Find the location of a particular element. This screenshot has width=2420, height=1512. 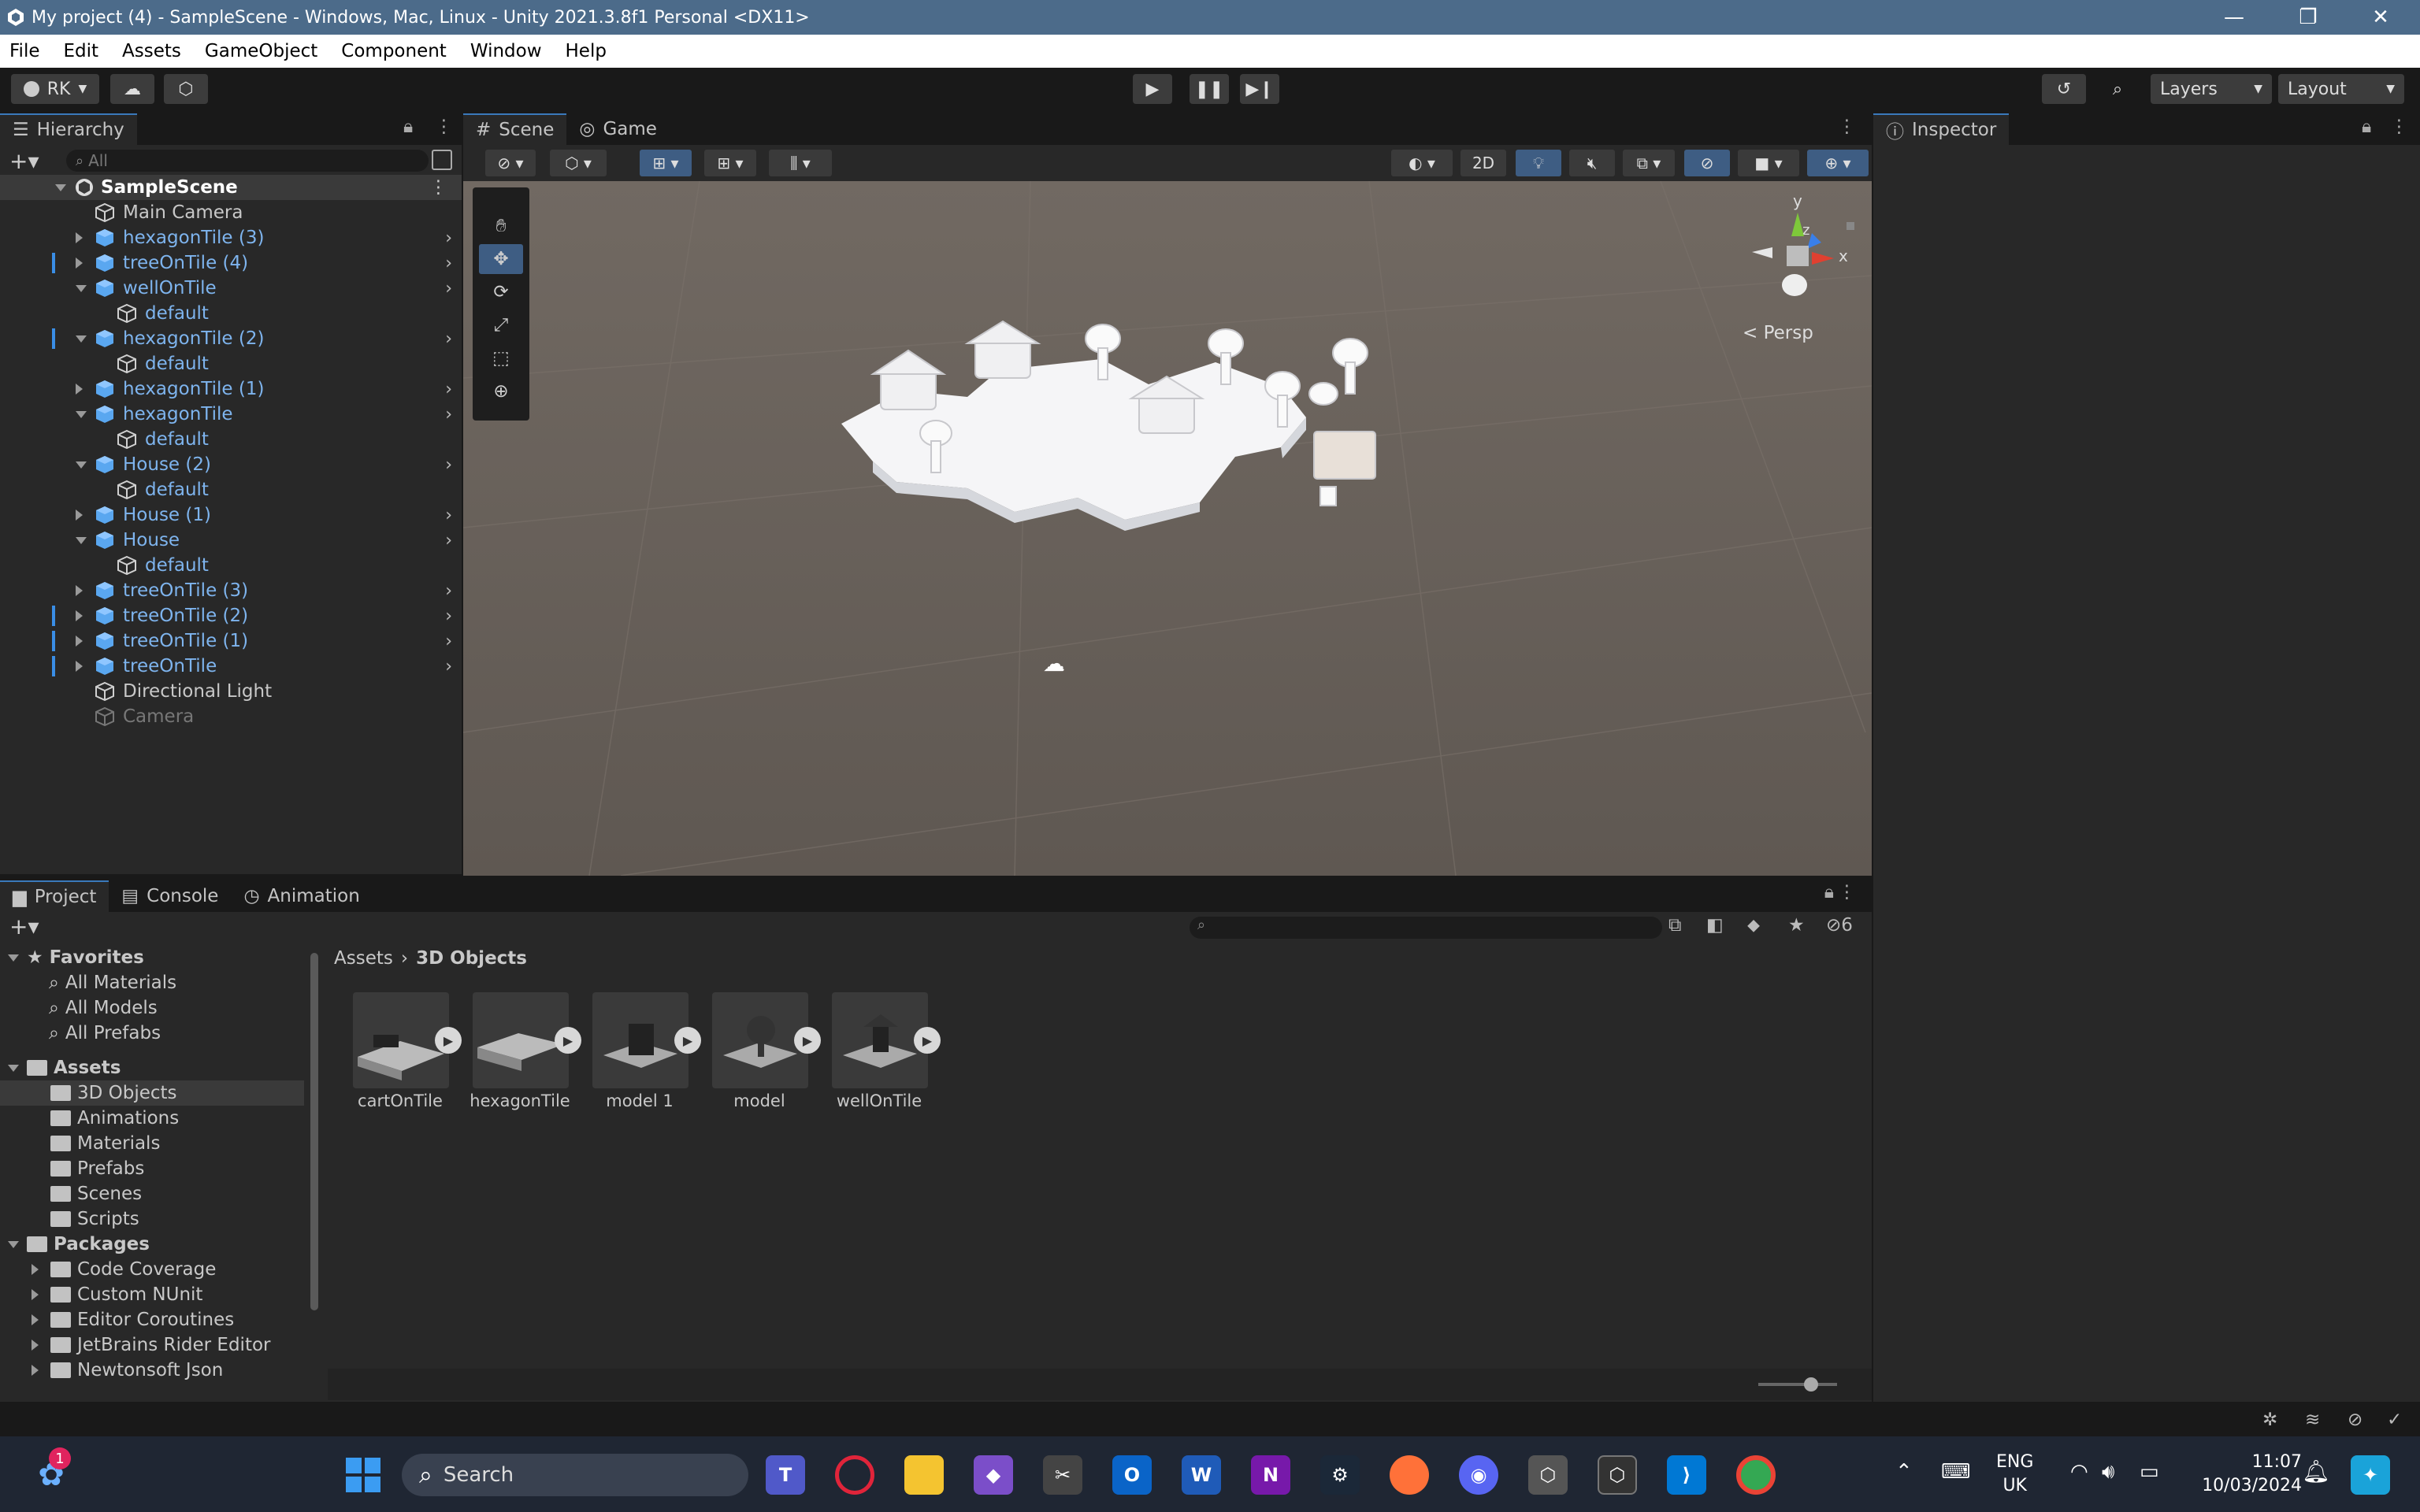

close-button: ✕ is located at coordinates (2380, 17).